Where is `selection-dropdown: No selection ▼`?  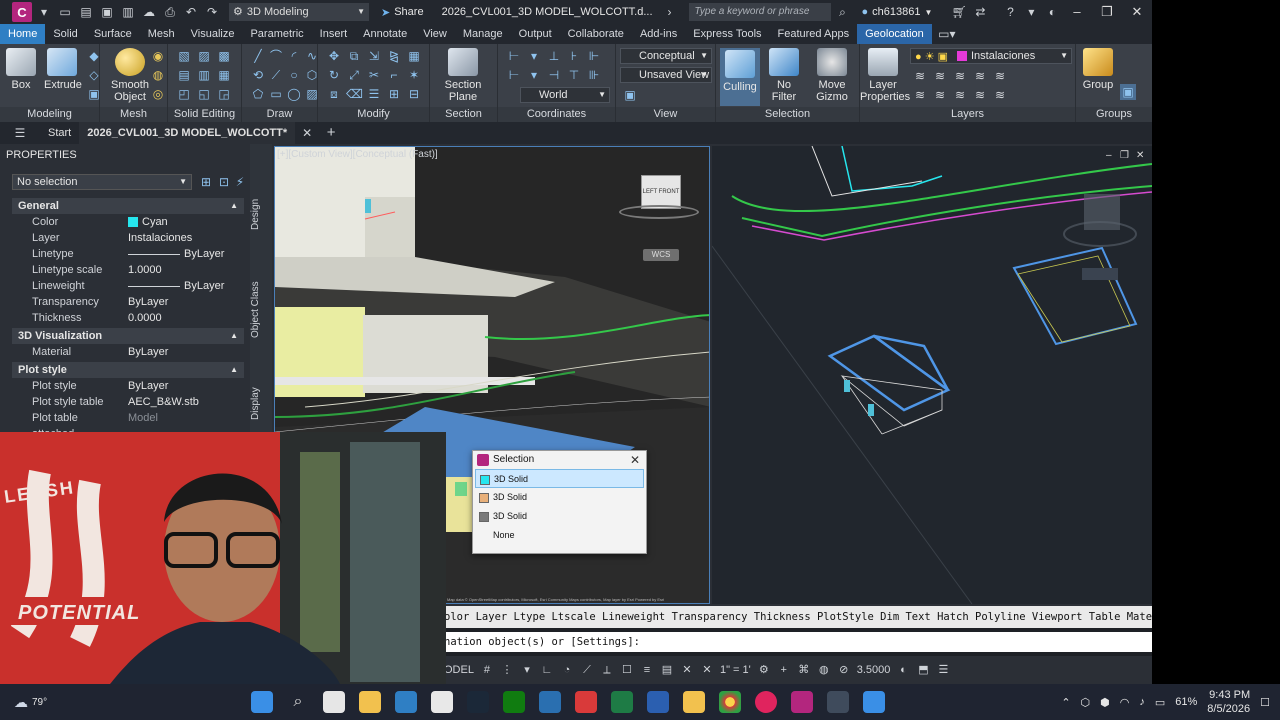
selection-dropdown: No selection ▼ is located at coordinates (102, 182).